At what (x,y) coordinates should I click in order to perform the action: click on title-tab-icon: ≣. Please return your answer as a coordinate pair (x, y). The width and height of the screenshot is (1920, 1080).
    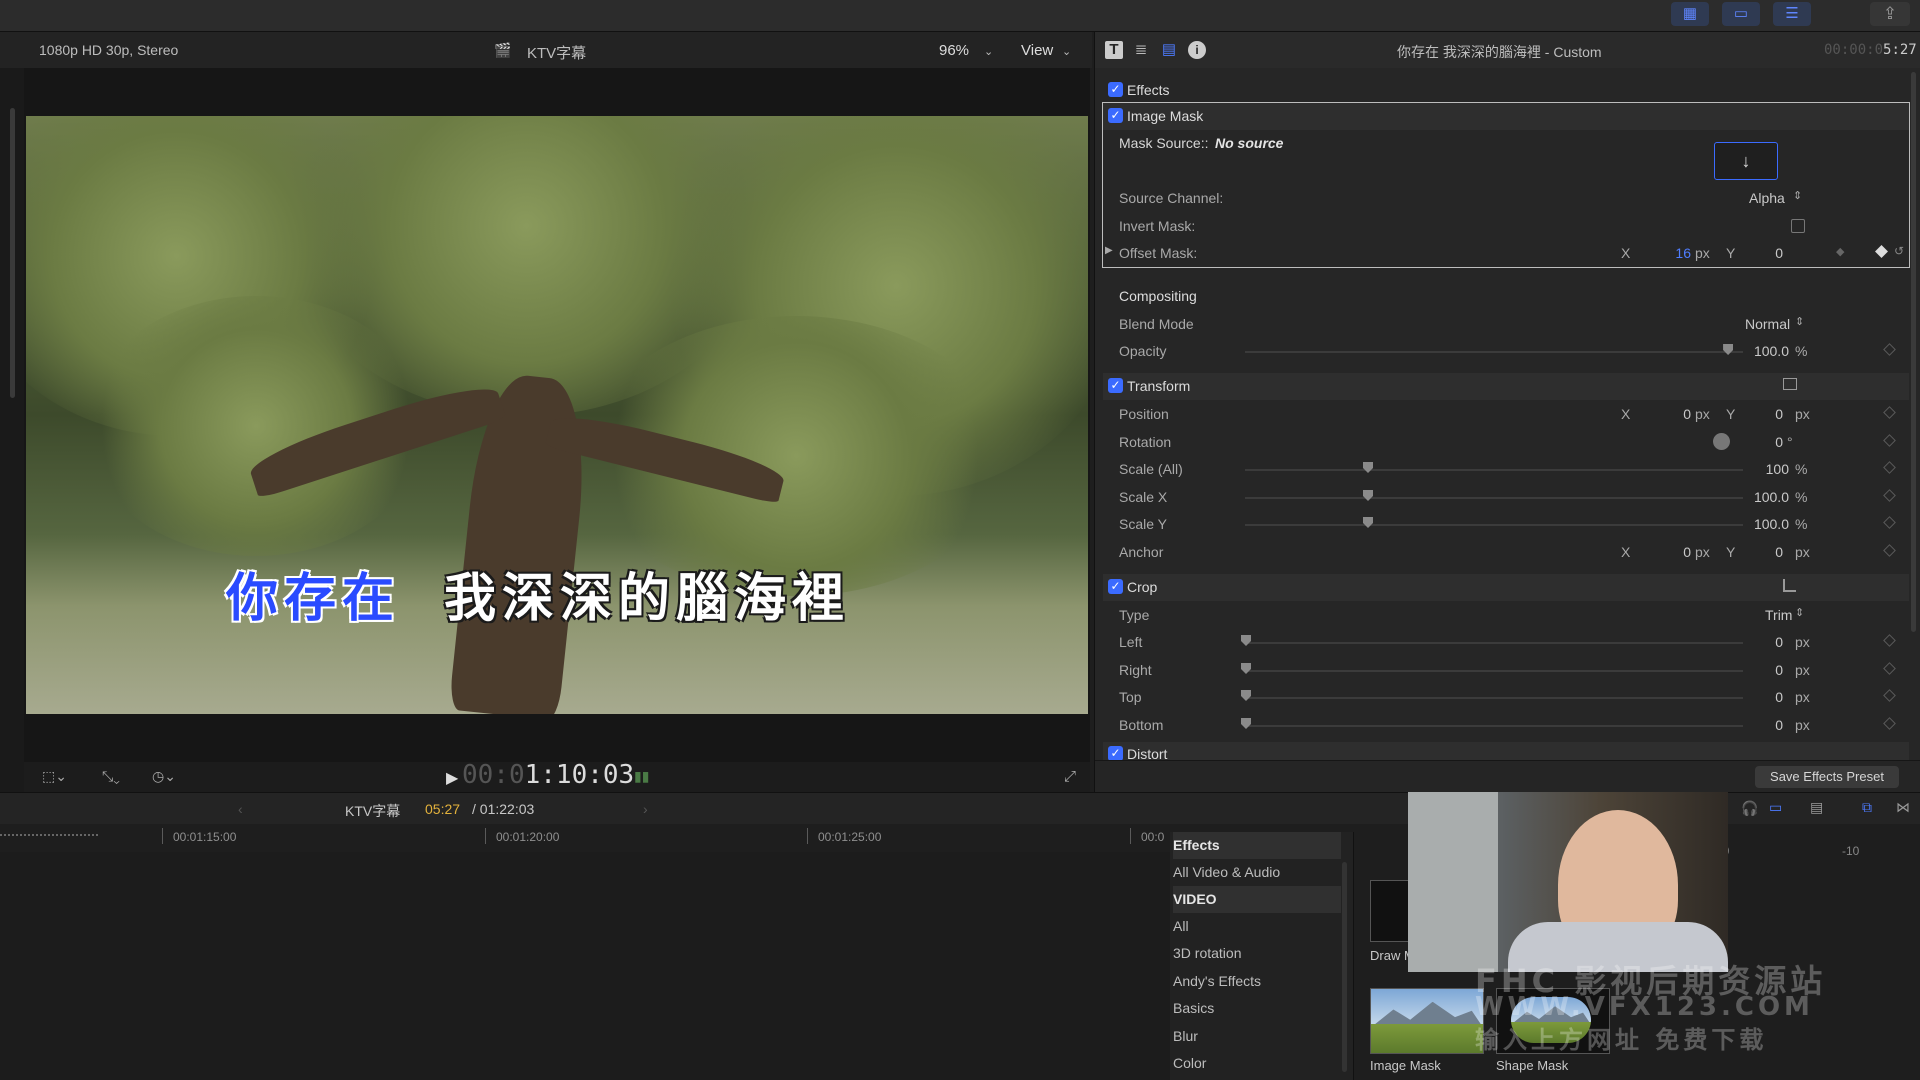
    Looking at the image, I should click on (1141, 50).